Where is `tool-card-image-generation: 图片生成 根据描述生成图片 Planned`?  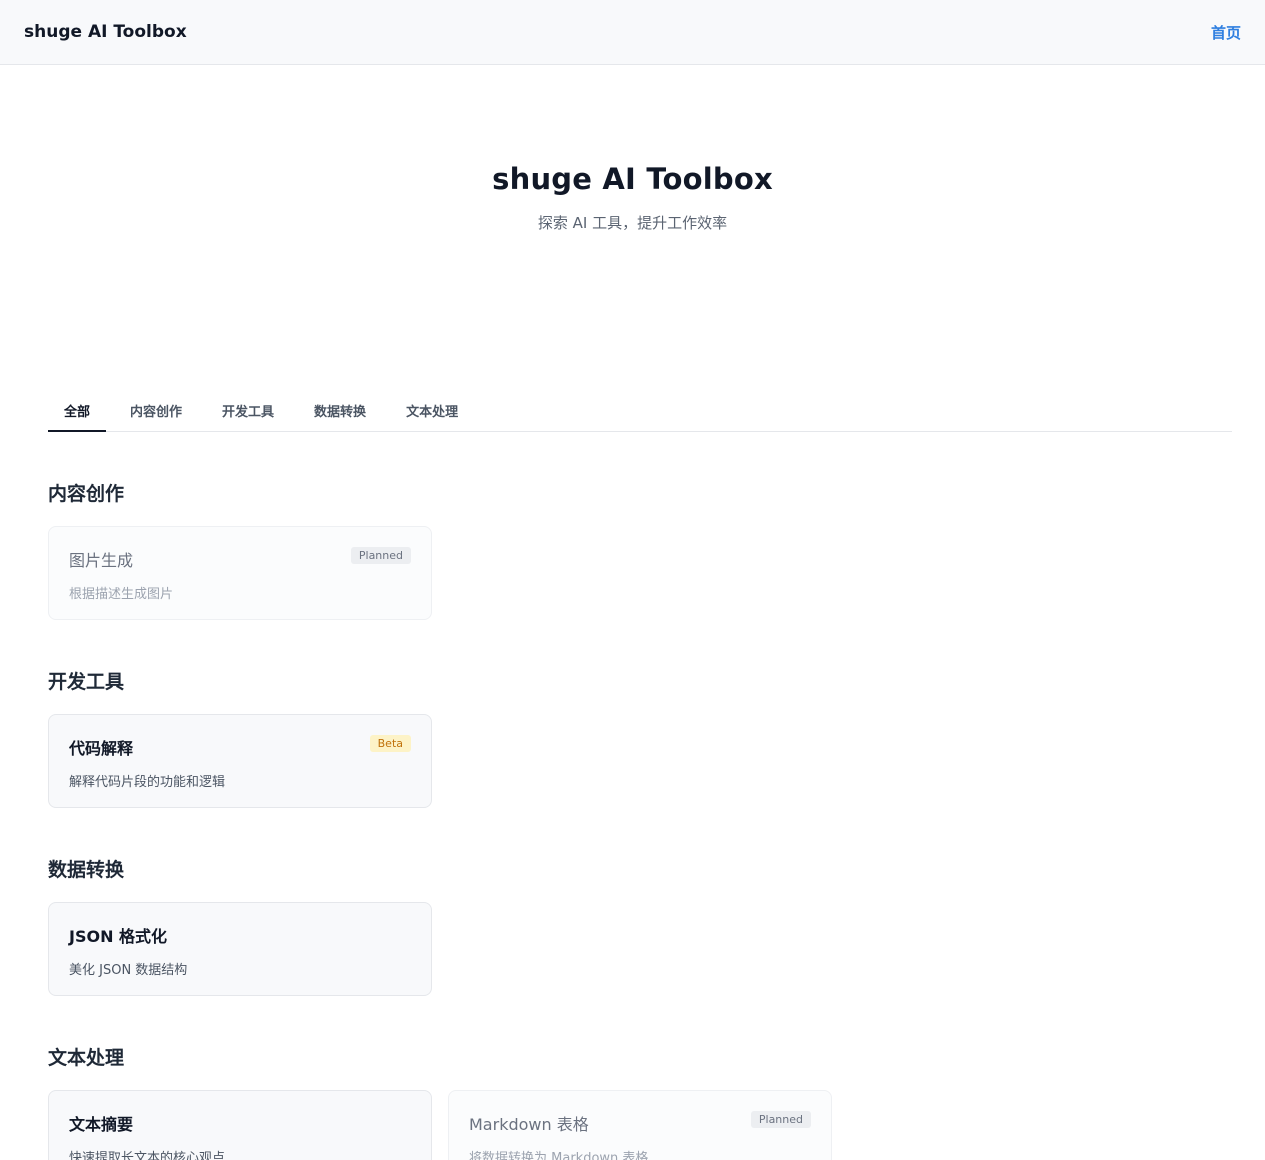 tool-card-image-generation: 图片生成 根据描述生成图片 Planned is located at coordinates (240, 573).